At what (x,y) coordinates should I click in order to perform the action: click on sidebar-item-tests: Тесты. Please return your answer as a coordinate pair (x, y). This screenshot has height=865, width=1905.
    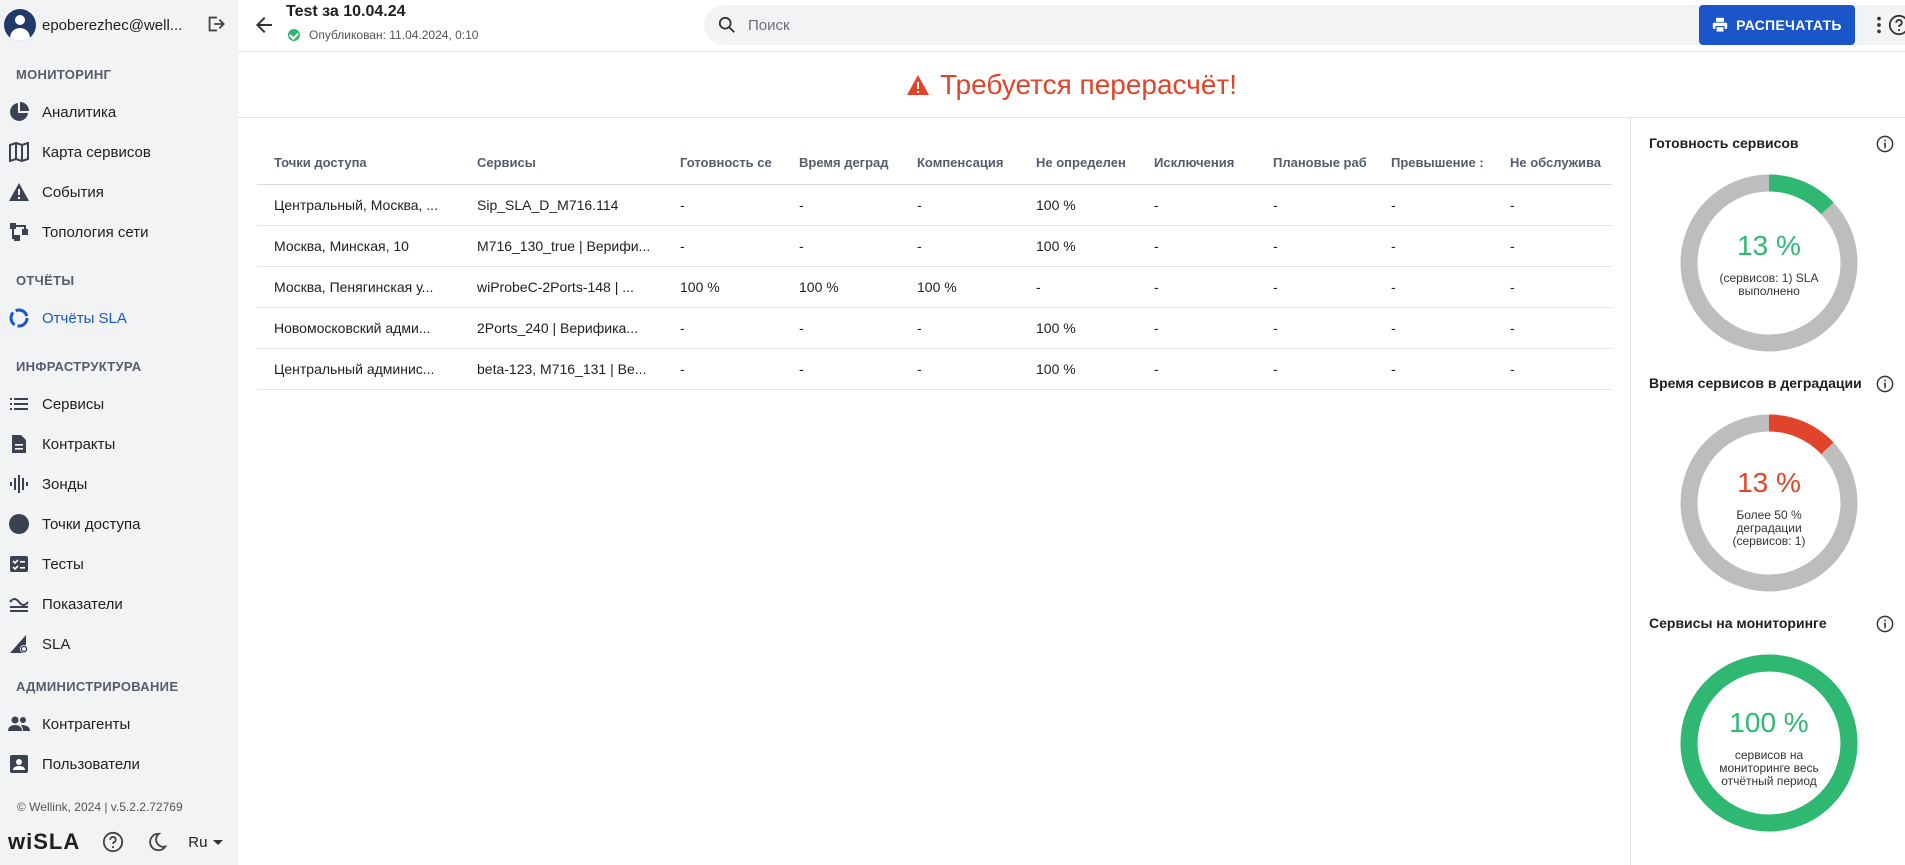
    Looking at the image, I should click on (119, 564).